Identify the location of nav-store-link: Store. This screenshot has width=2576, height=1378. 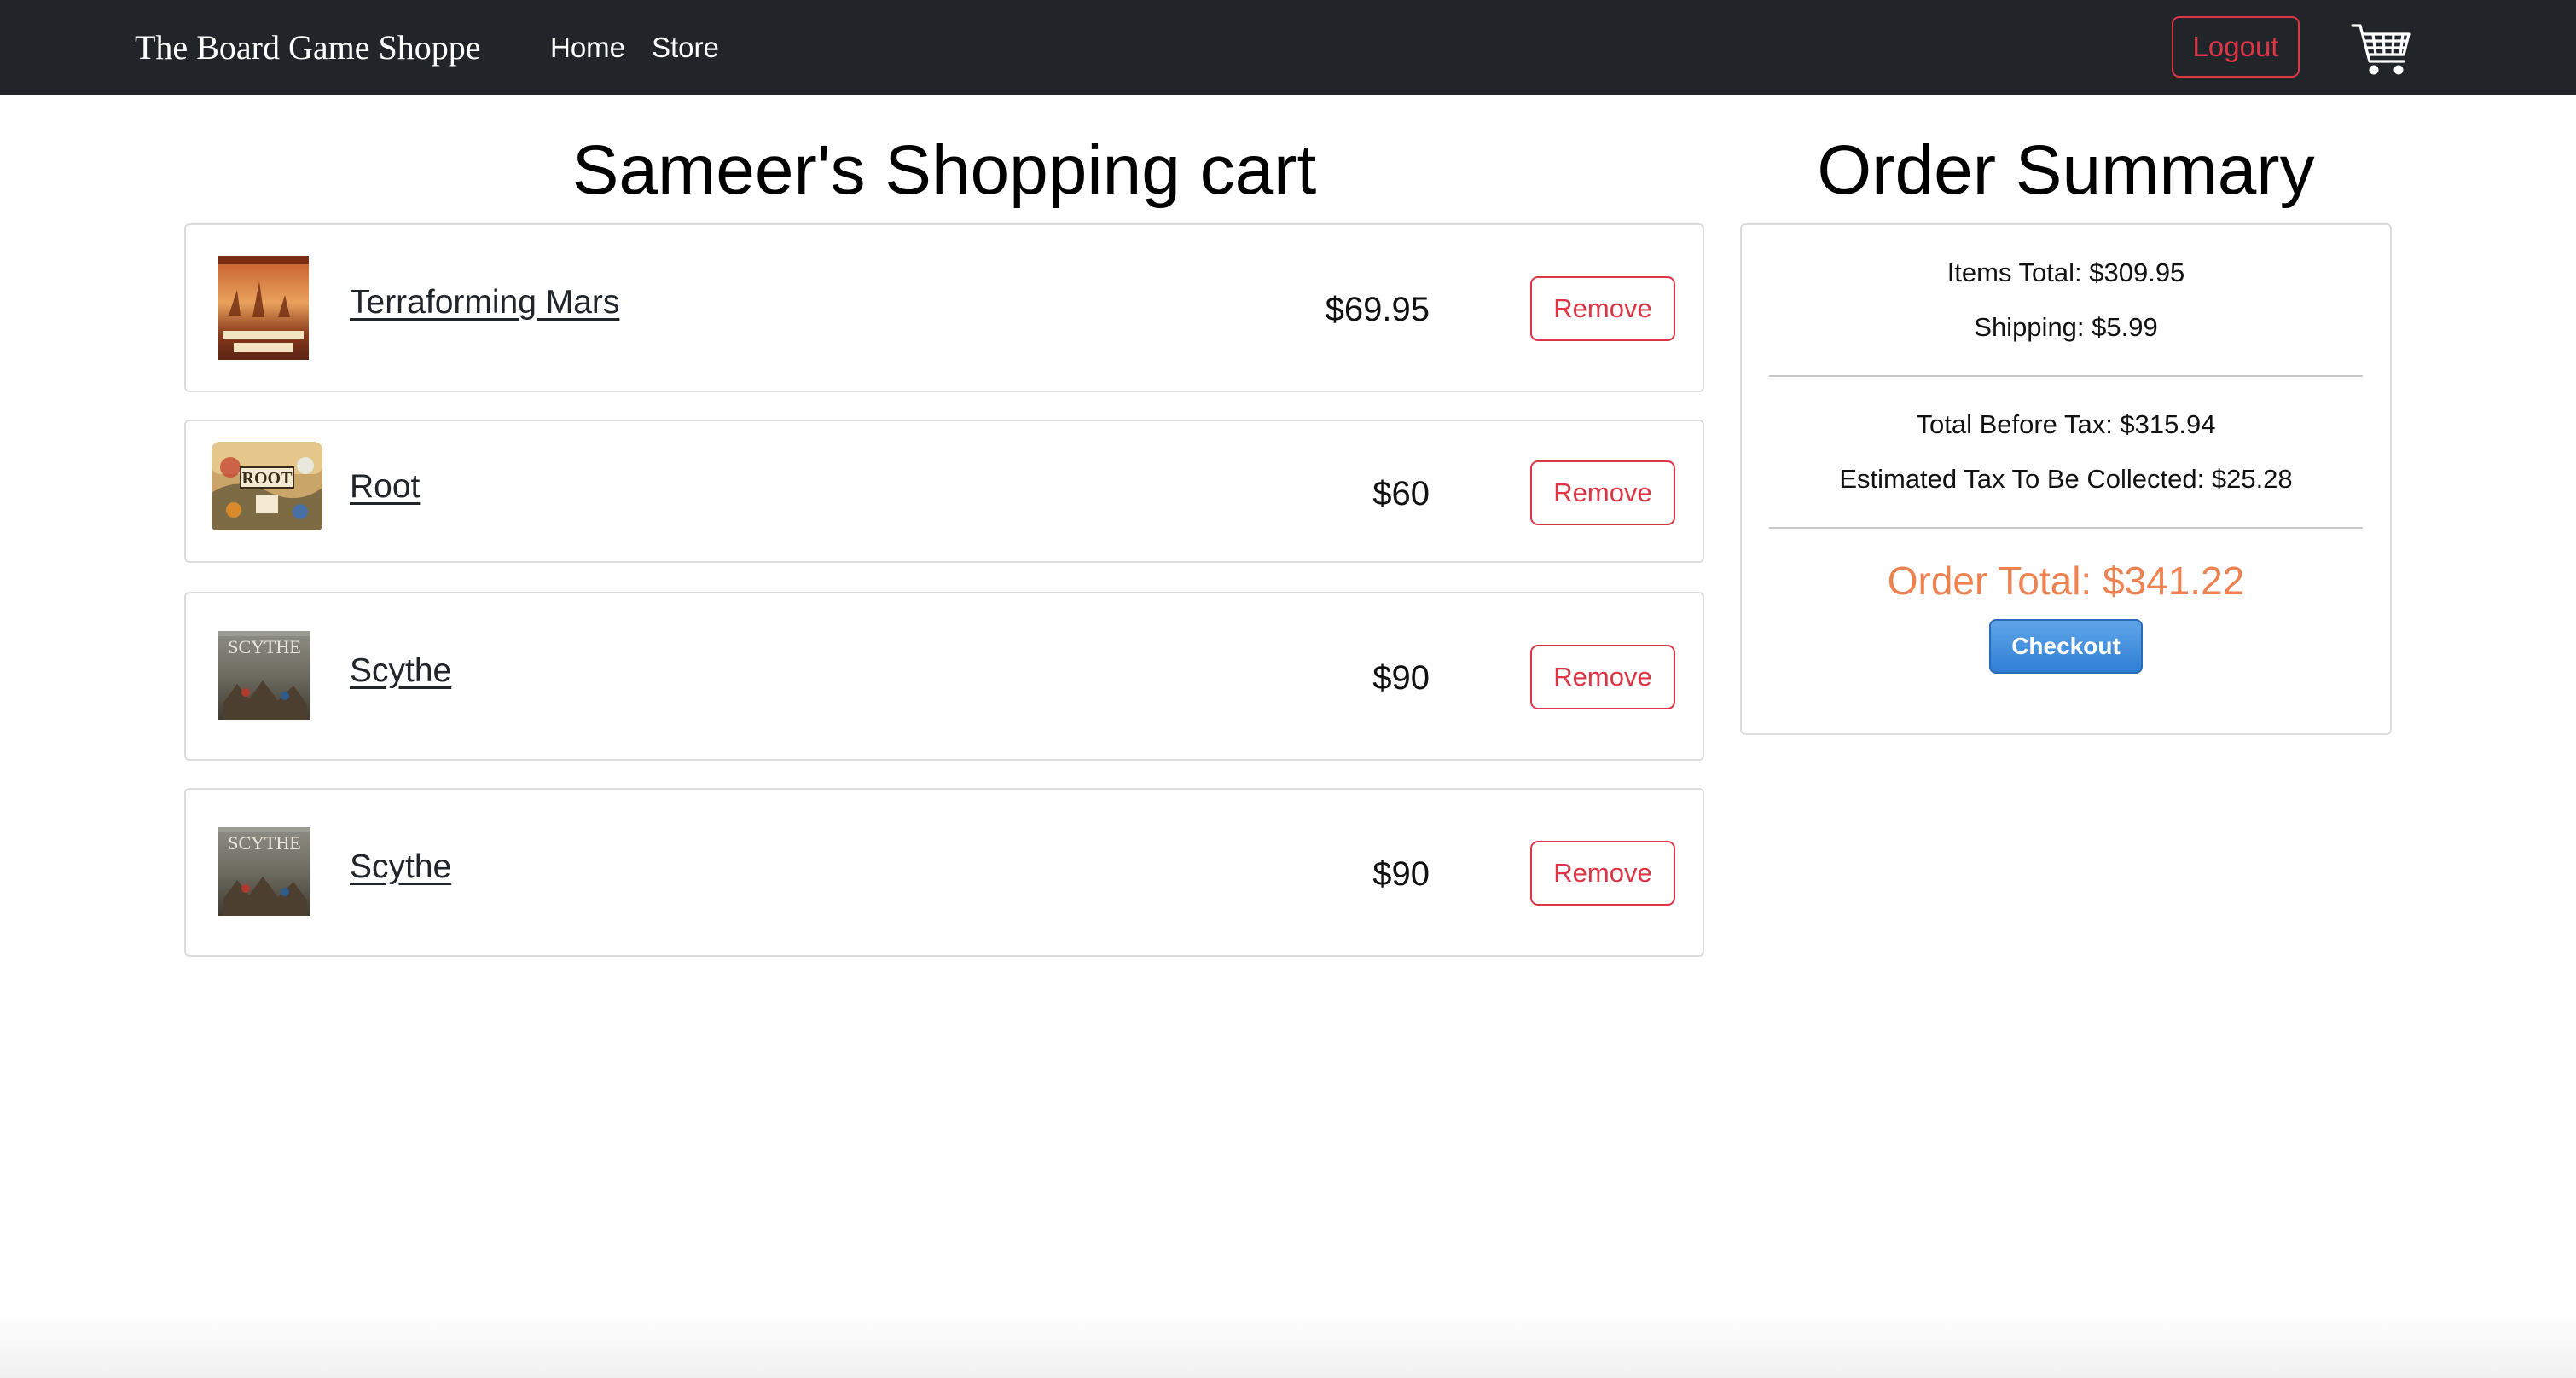
(685, 48).